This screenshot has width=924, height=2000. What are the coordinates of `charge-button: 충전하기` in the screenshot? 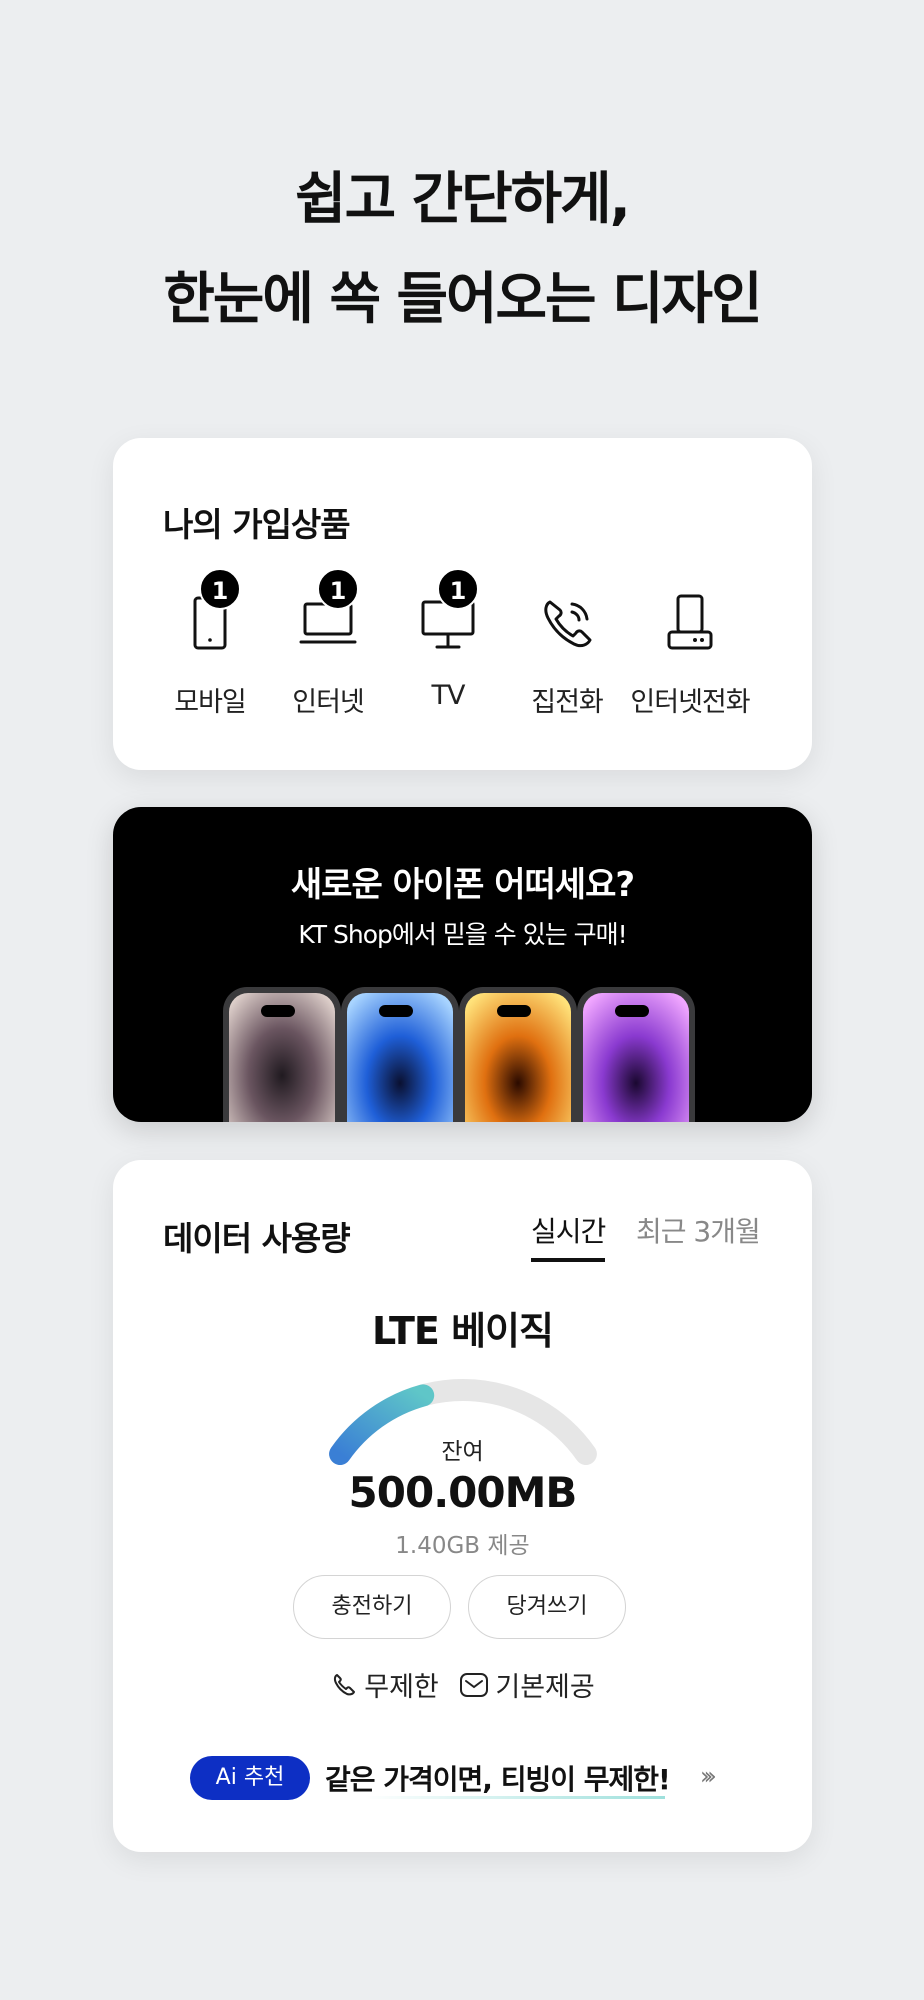 It's located at (372, 1607).